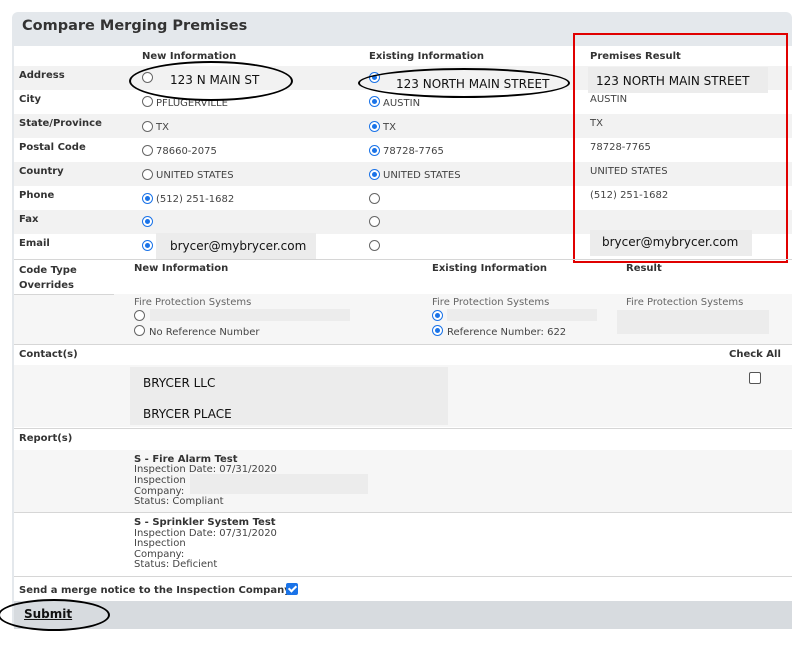 This screenshot has width=812, height=655. Describe the element at coordinates (135, 26) in the screenshot. I see `page-title: Compare Merging Premises` at that location.